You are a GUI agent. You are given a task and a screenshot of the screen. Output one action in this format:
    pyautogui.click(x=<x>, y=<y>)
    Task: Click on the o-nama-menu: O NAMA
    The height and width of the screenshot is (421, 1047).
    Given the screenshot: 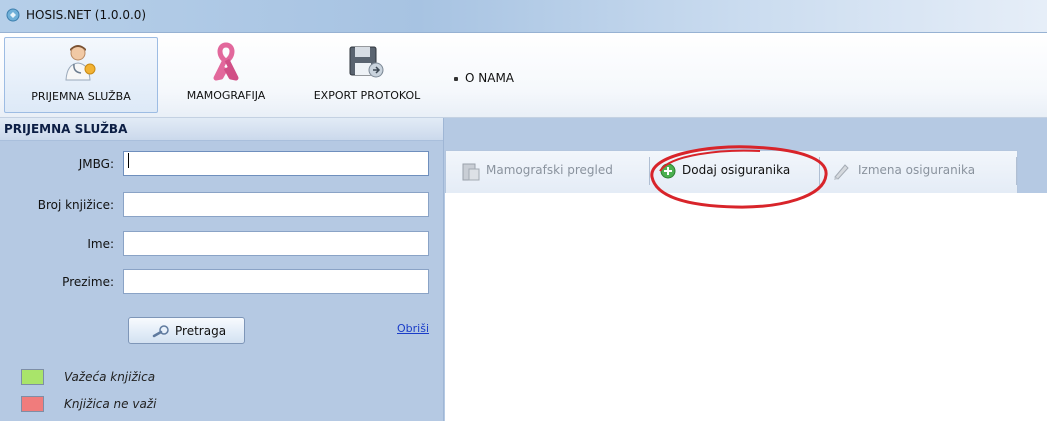 What is the action you would take?
    pyautogui.click(x=484, y=78)
    